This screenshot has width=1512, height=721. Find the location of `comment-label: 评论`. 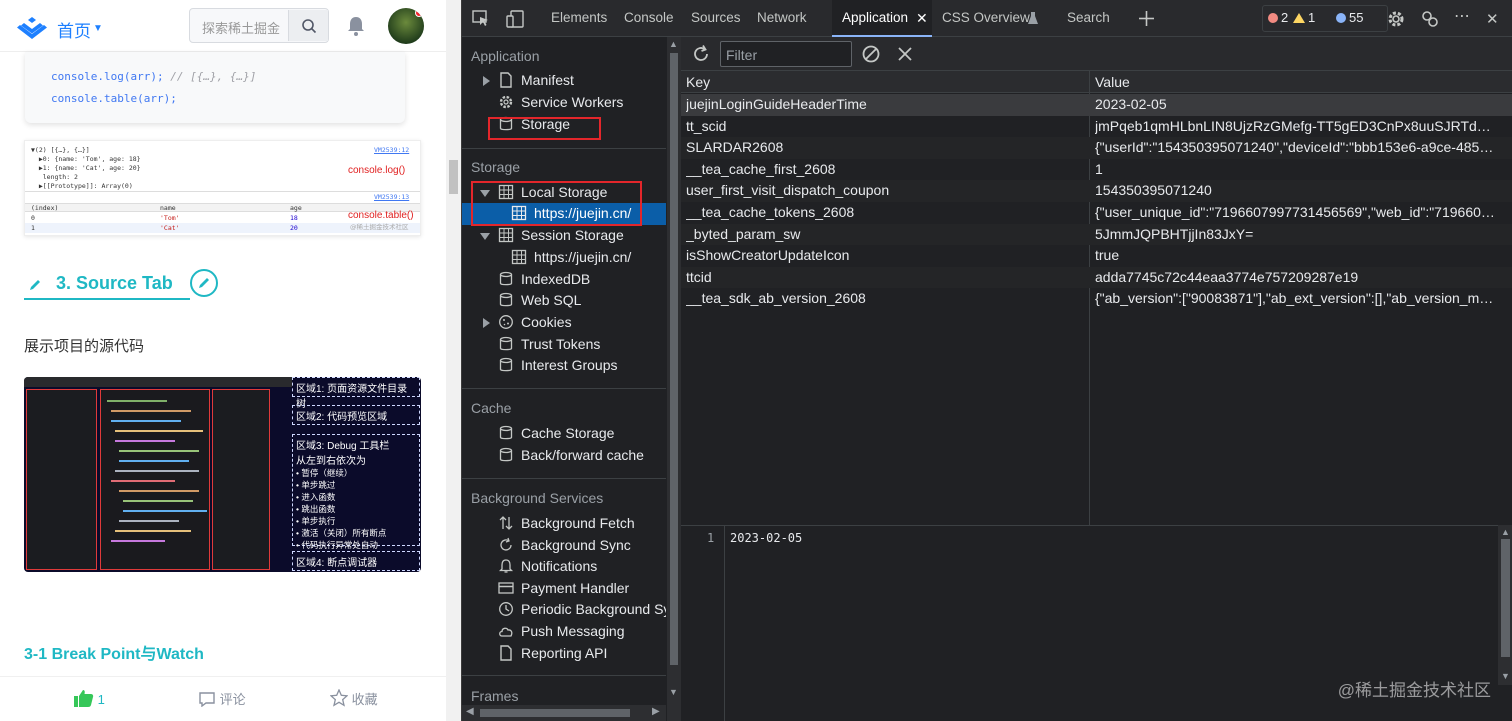

comment-label: 评论 is located at coordinates (232, 699).